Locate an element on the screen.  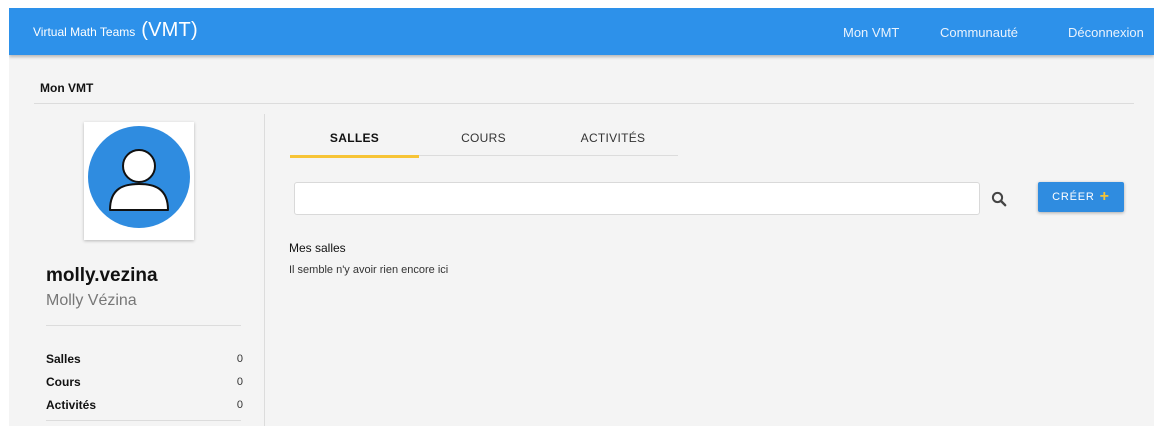
avatar-card is located at coordinates (139, 181).